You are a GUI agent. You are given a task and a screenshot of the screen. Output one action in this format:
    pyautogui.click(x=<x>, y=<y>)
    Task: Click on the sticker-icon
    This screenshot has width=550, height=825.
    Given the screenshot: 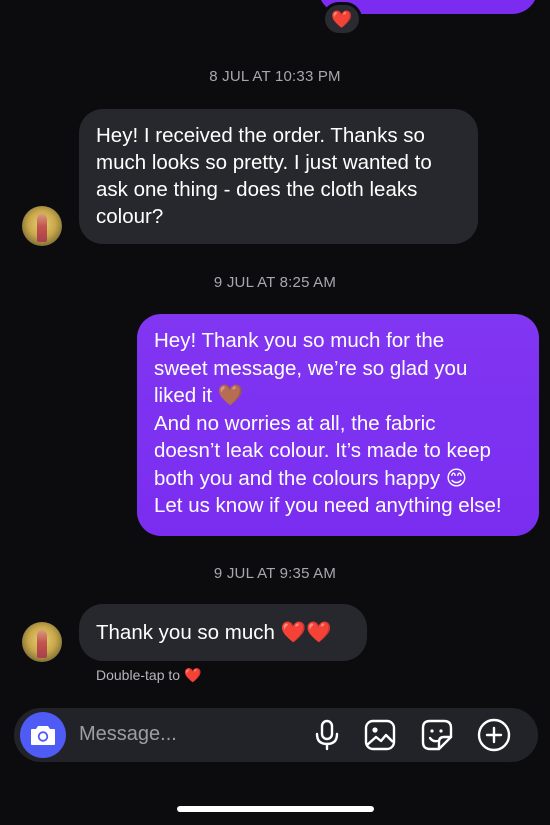 What is the action you would take?
    pyautogui.click(x=437, y=735)
    